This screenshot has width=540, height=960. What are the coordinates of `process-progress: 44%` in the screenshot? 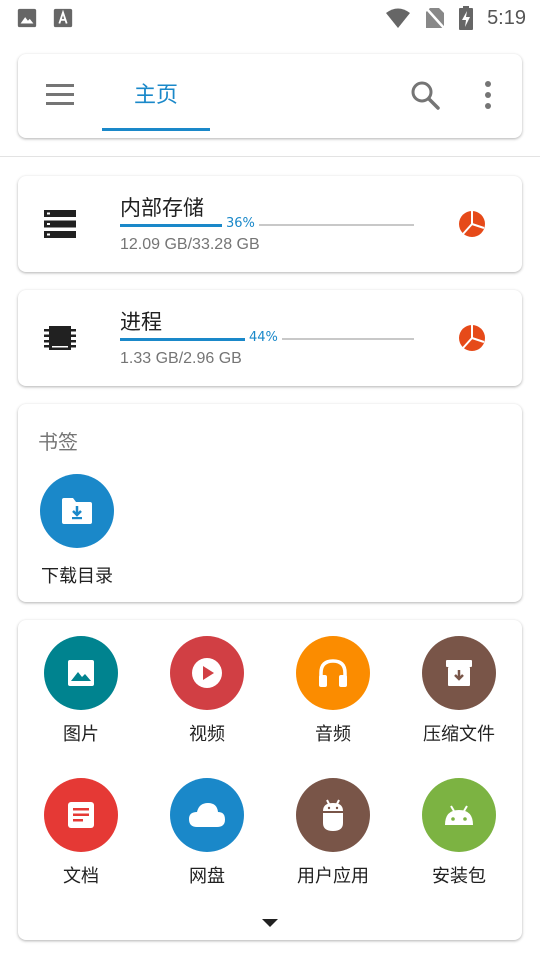 It's located at (267, 338).